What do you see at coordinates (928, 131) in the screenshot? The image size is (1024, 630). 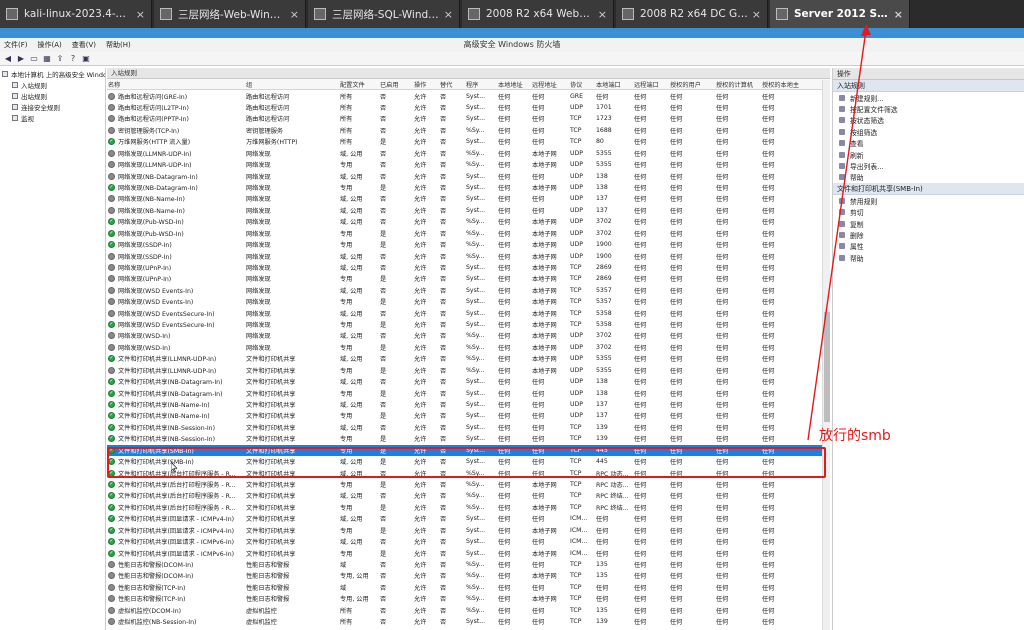 I see `inbound-action-item: 按组筛选` at bounding box center [928, 131].